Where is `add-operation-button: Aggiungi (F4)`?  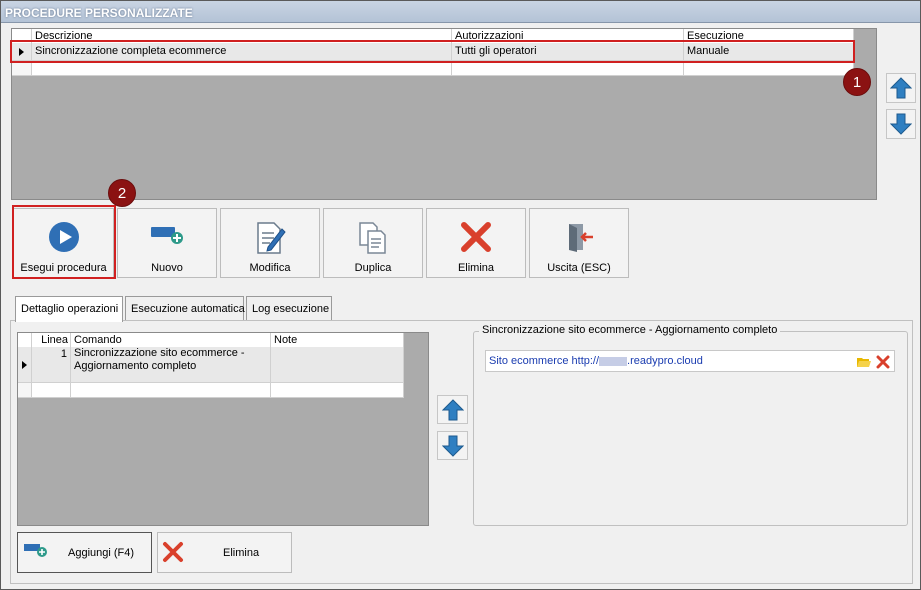
add-operation-button: Aggiungi (F4) is located at coordinates (84, 552).